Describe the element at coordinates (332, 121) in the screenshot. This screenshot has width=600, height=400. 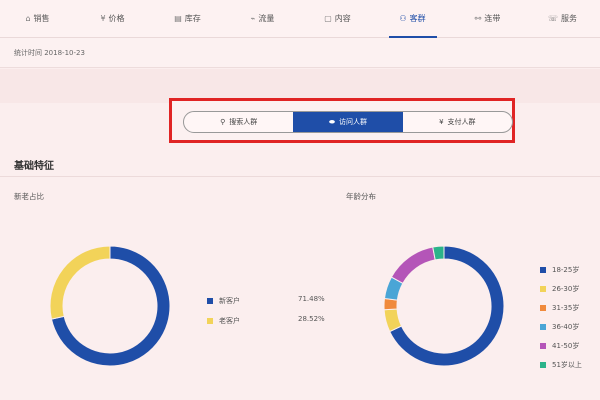
I see `eye-icon: ⬬` at that location.